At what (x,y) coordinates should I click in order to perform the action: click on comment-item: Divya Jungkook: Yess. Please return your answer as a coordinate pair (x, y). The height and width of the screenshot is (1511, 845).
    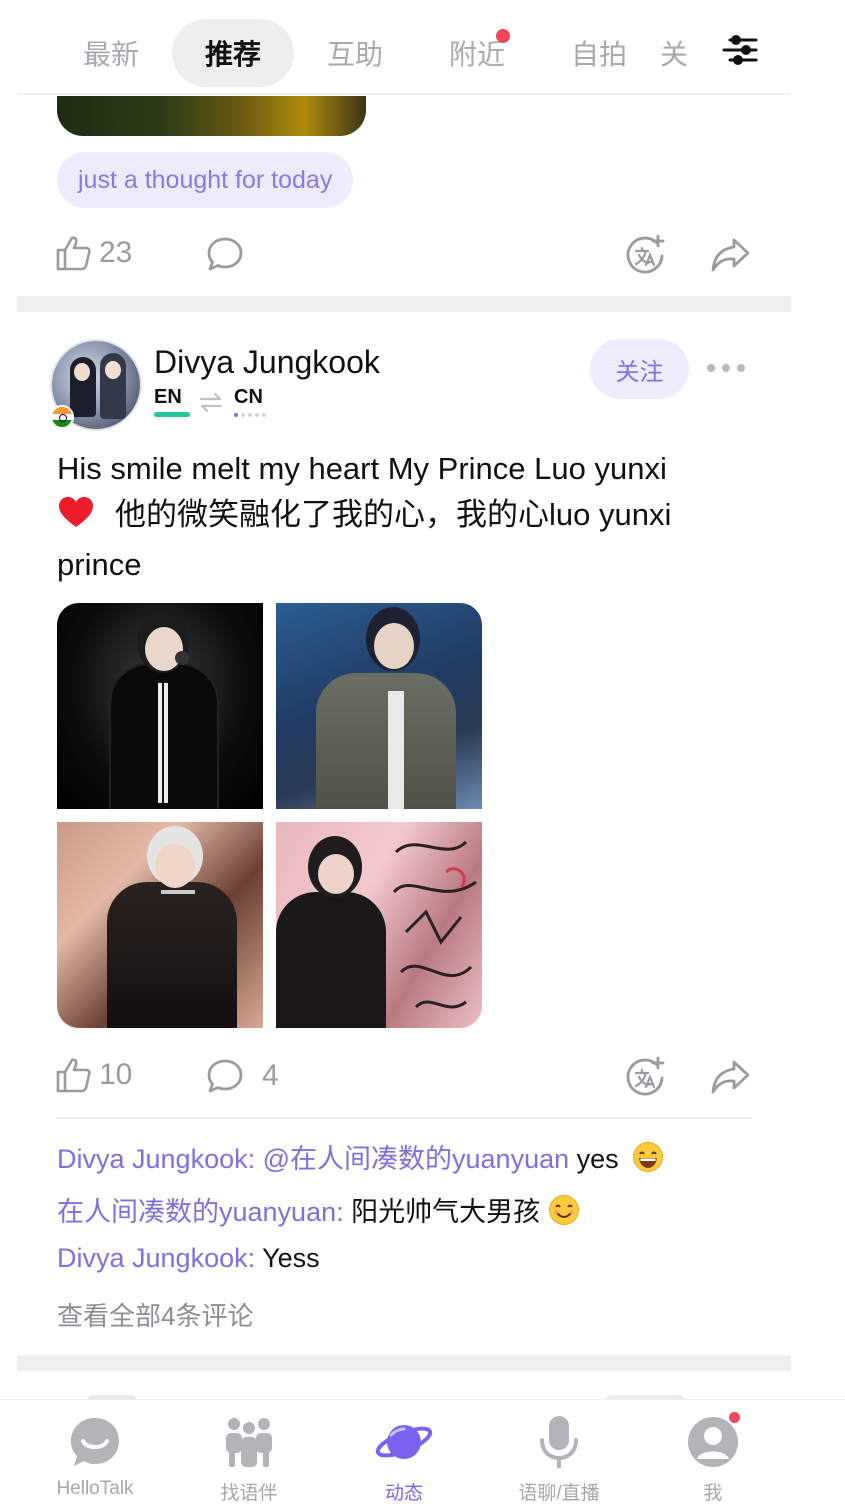
    Looking at the image, I should click on (188, 1258).